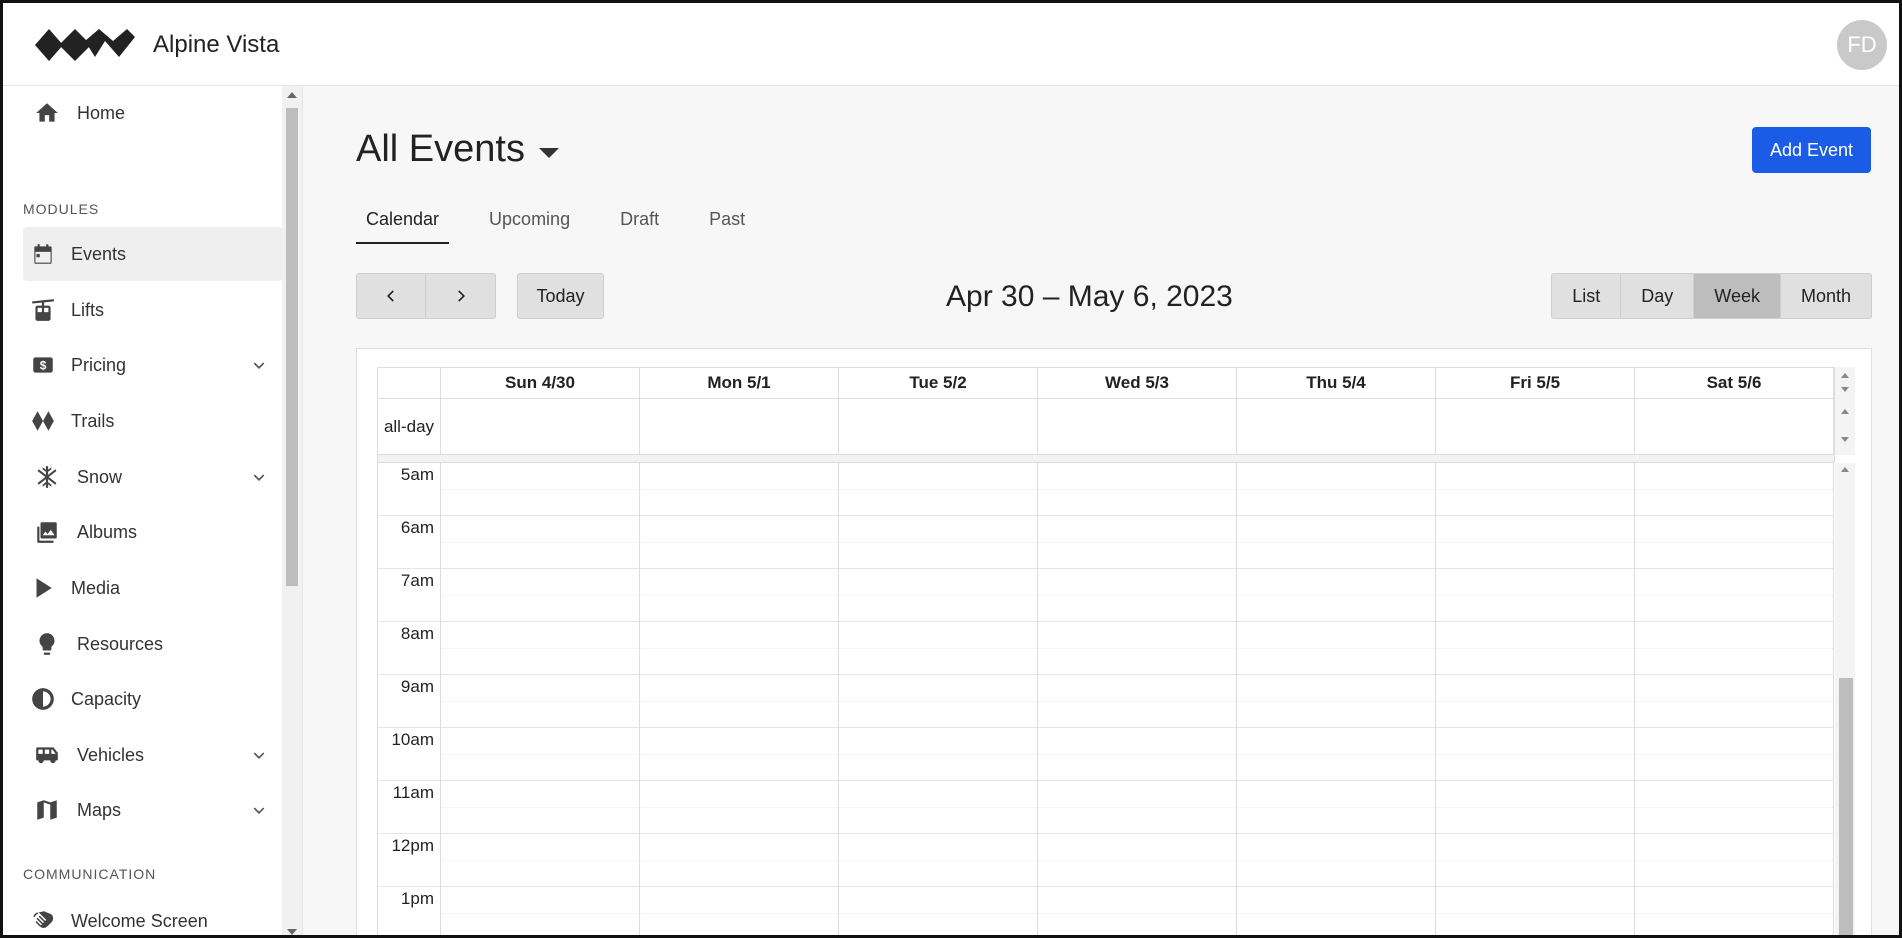  Describe the element at coordinates (1811, 150) in the screenshot. I see `add-event-button: Add Event` at that location.